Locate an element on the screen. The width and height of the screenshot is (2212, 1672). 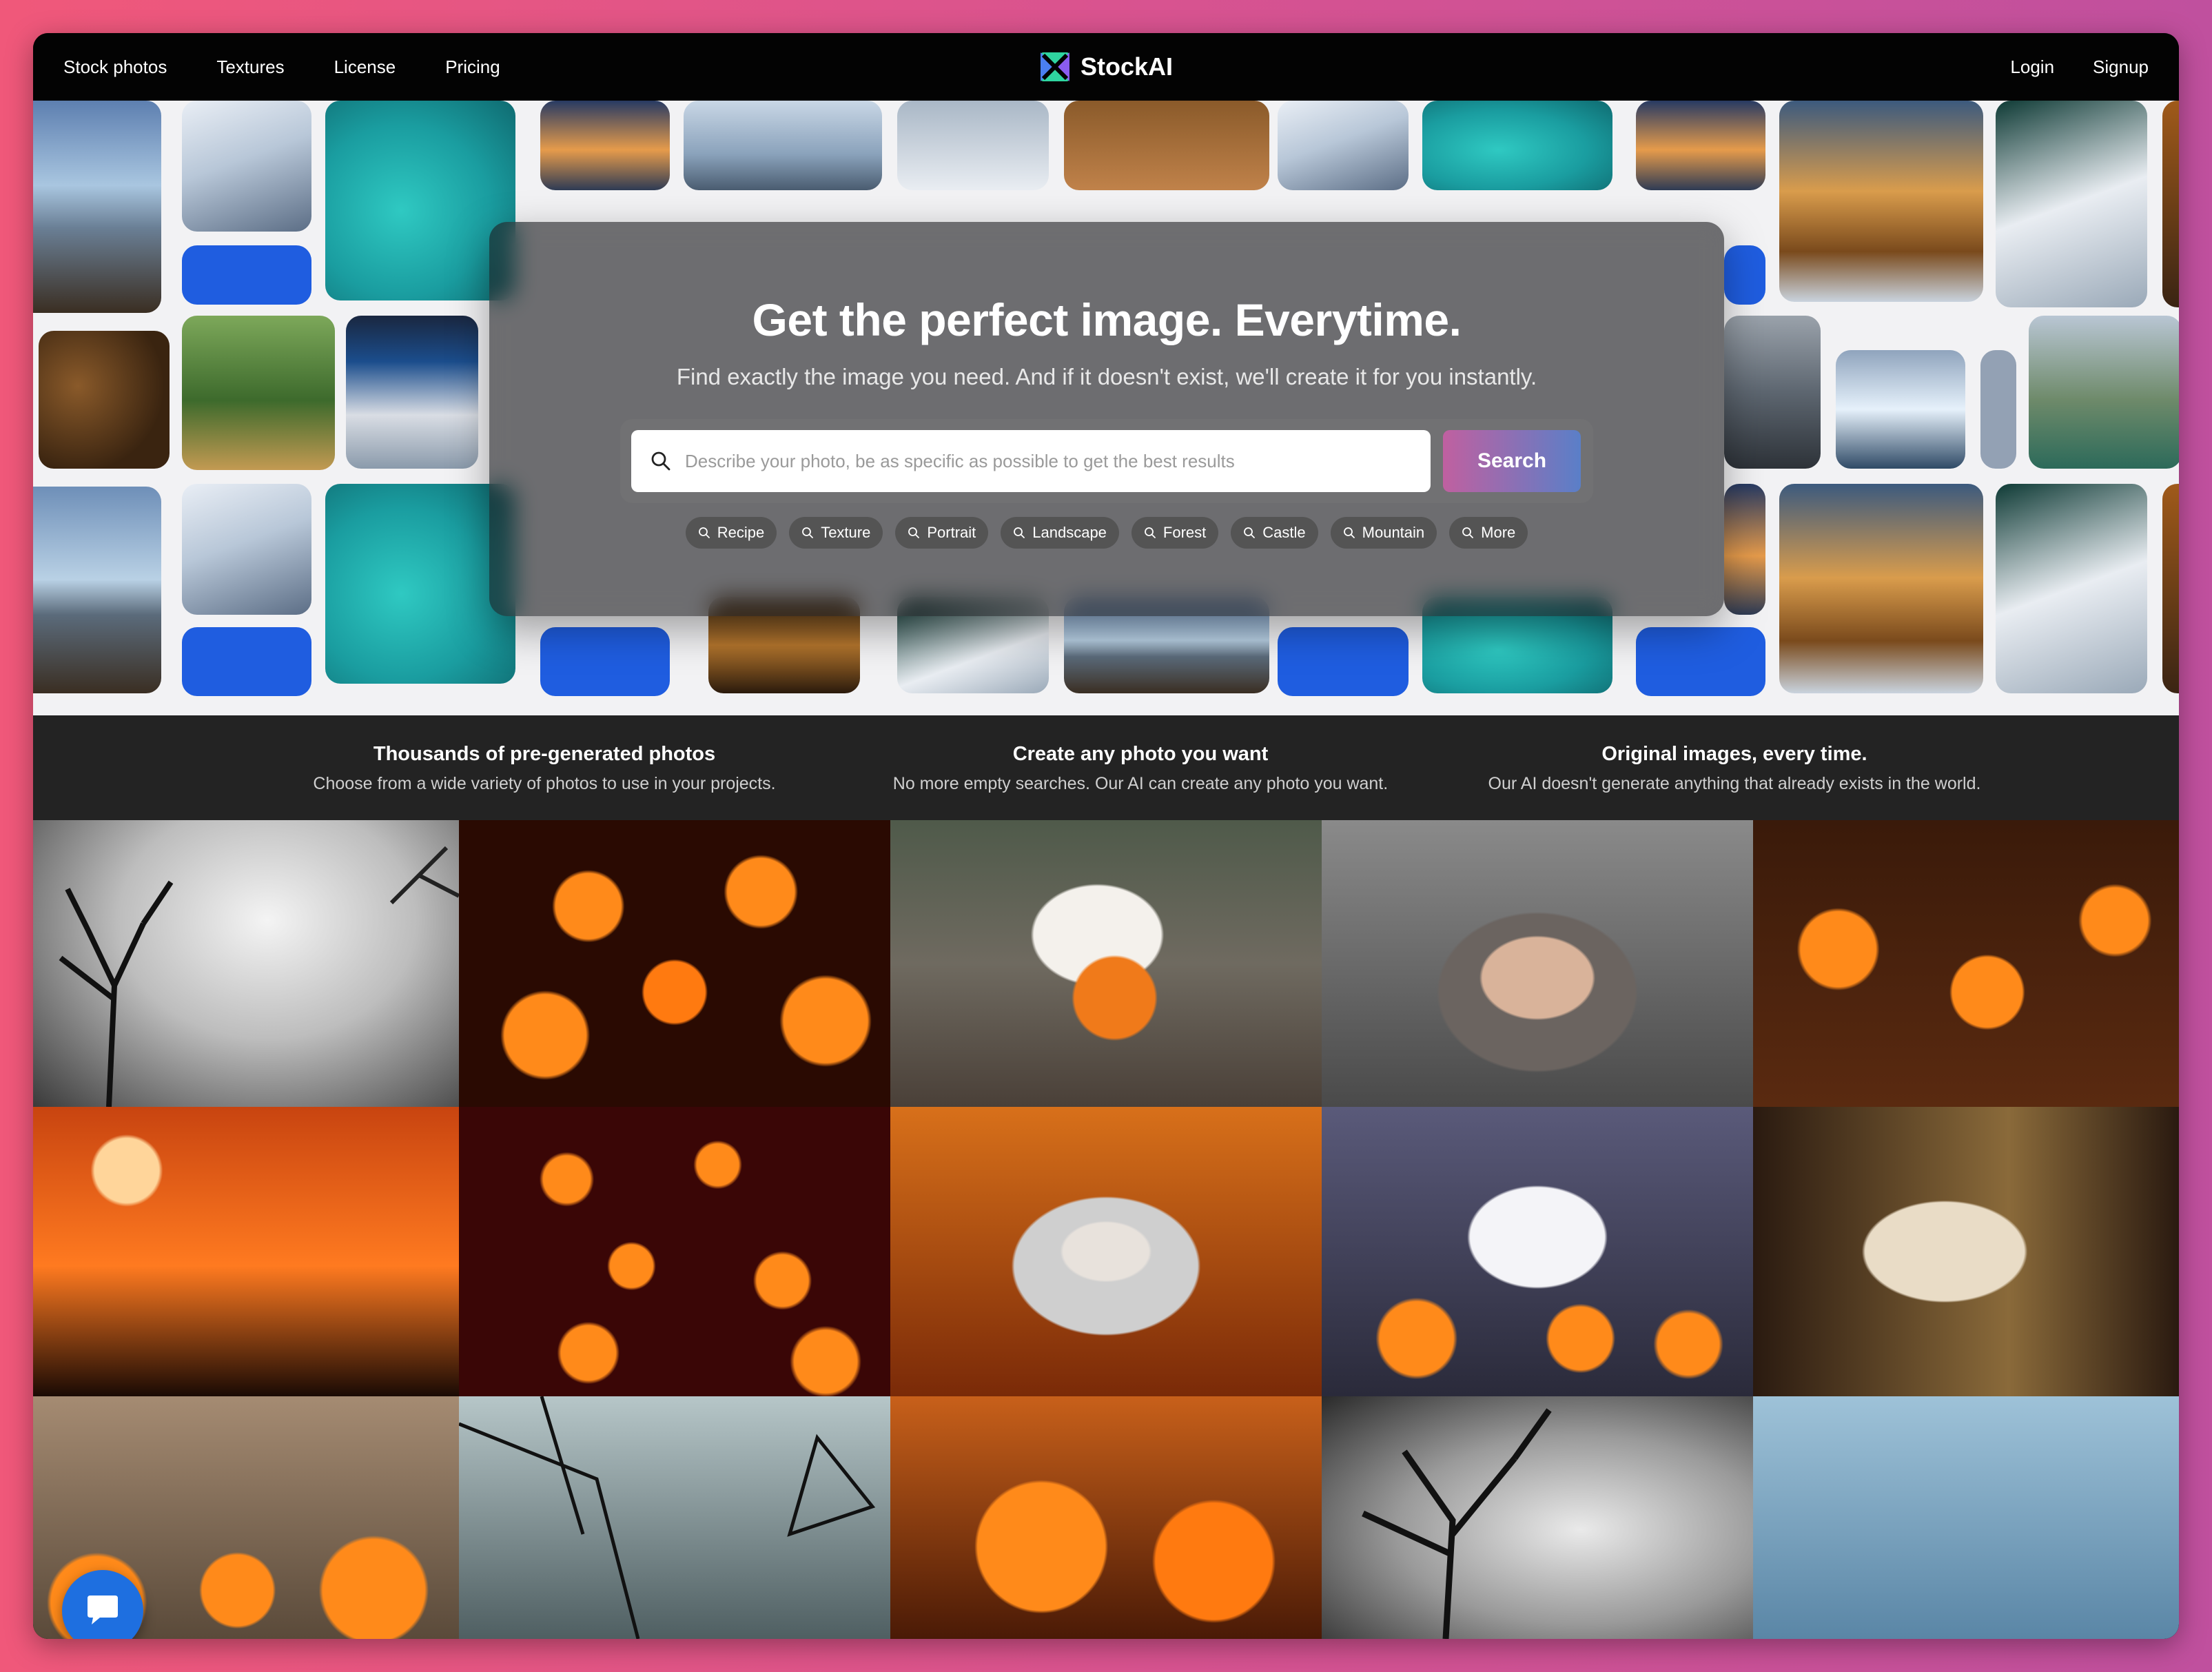
gallery-photo-moon-bats is located at coordinates (246, 1251).